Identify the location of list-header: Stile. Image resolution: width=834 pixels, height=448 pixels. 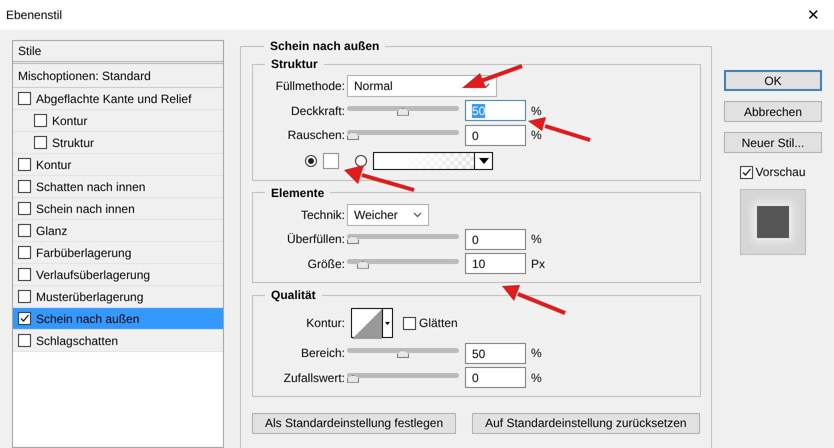
(118, 52).